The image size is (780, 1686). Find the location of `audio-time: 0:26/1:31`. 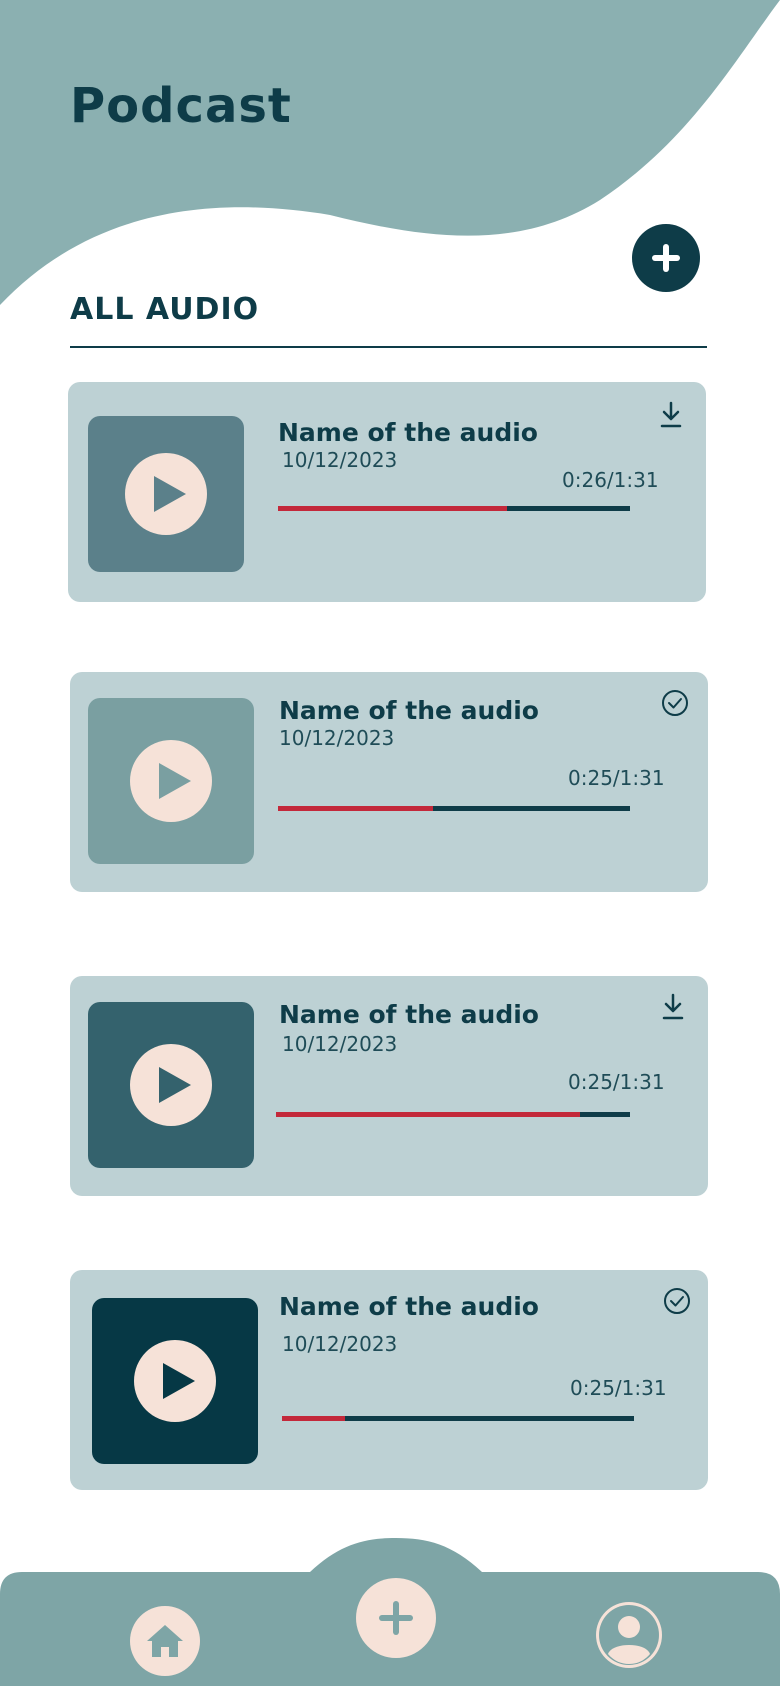

audio-time: 0:26/1:31 is located at coordinates (610, 480).